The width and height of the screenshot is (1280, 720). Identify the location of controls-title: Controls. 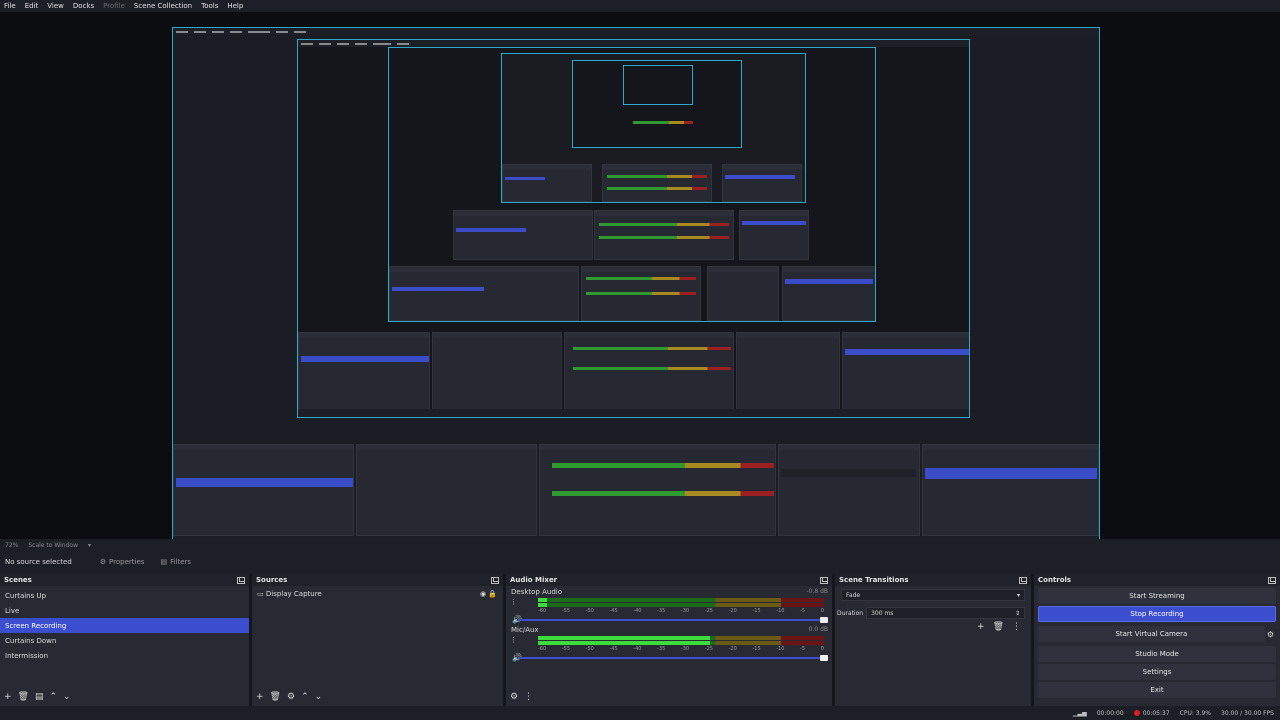
(1055, 580).